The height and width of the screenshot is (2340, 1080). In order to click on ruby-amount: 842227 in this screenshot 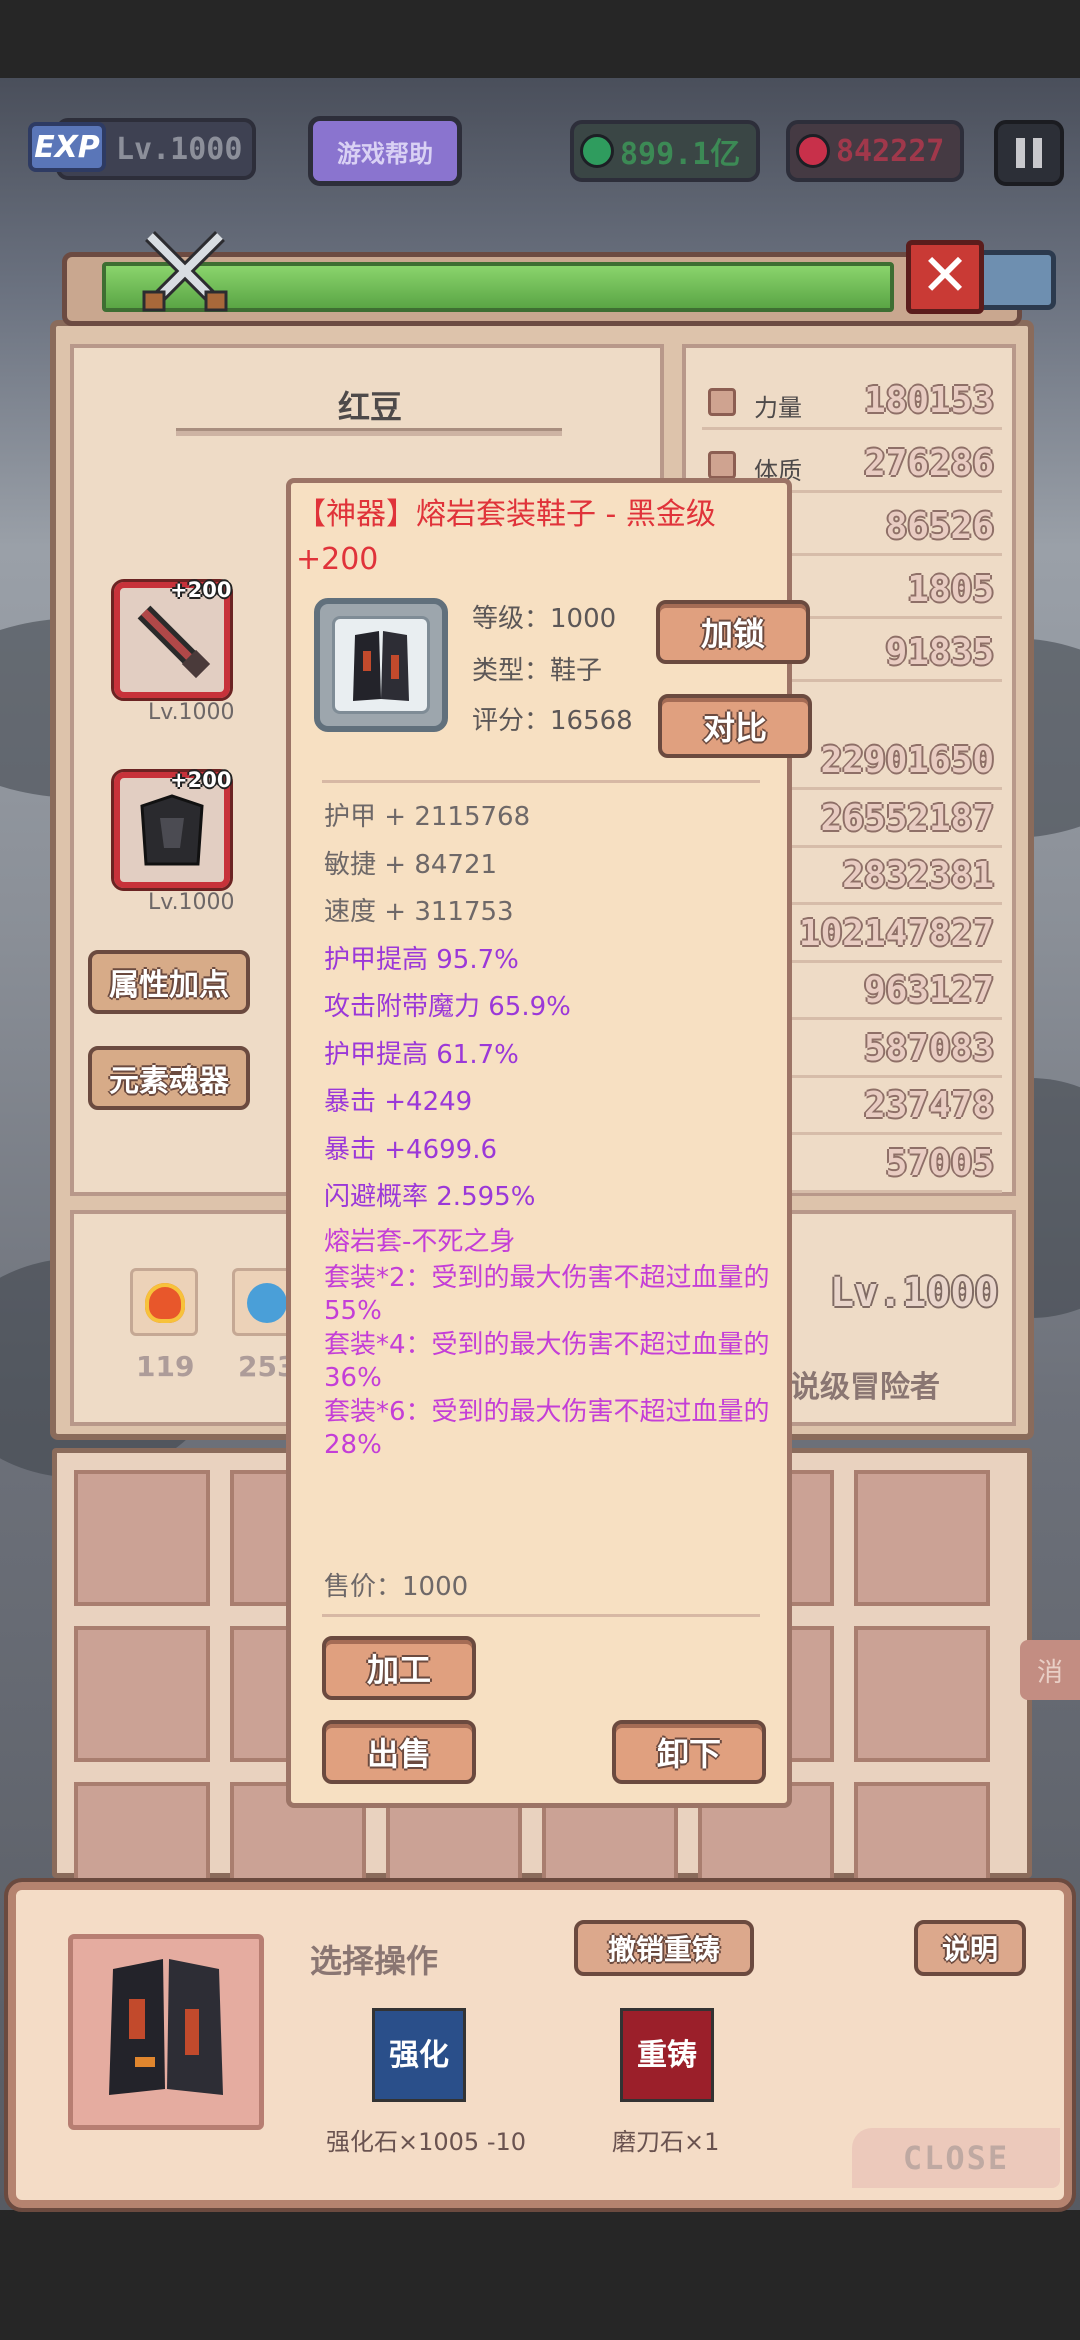, I will do `click(890, 151)`.